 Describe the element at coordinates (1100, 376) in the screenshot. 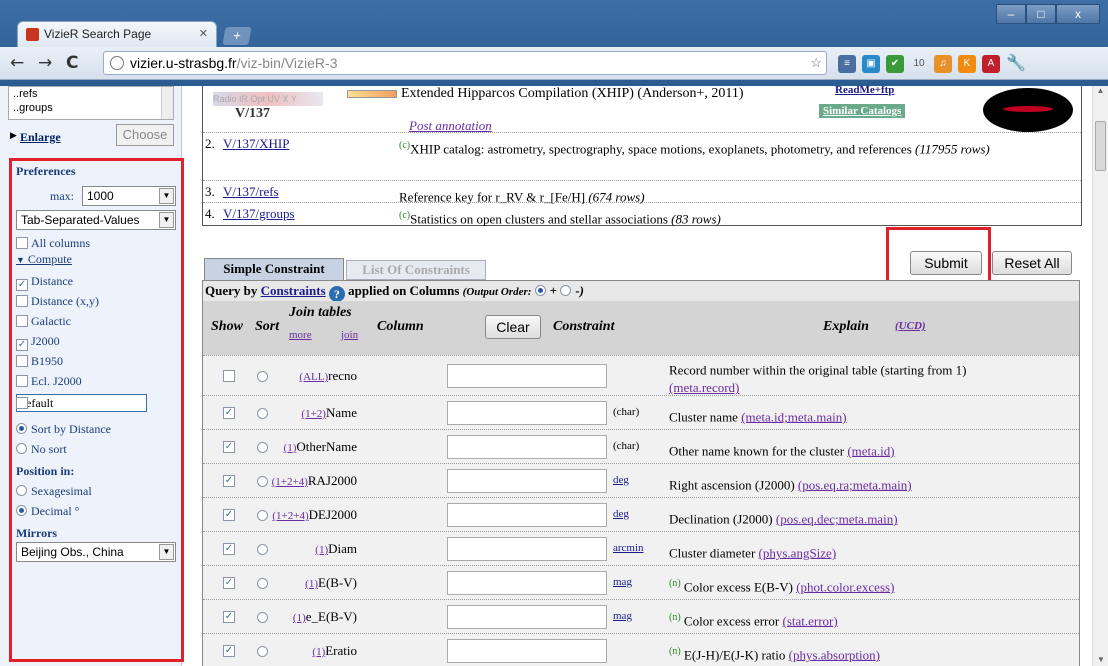

I see `page-scrollbar: ▲ ▼` at that location.